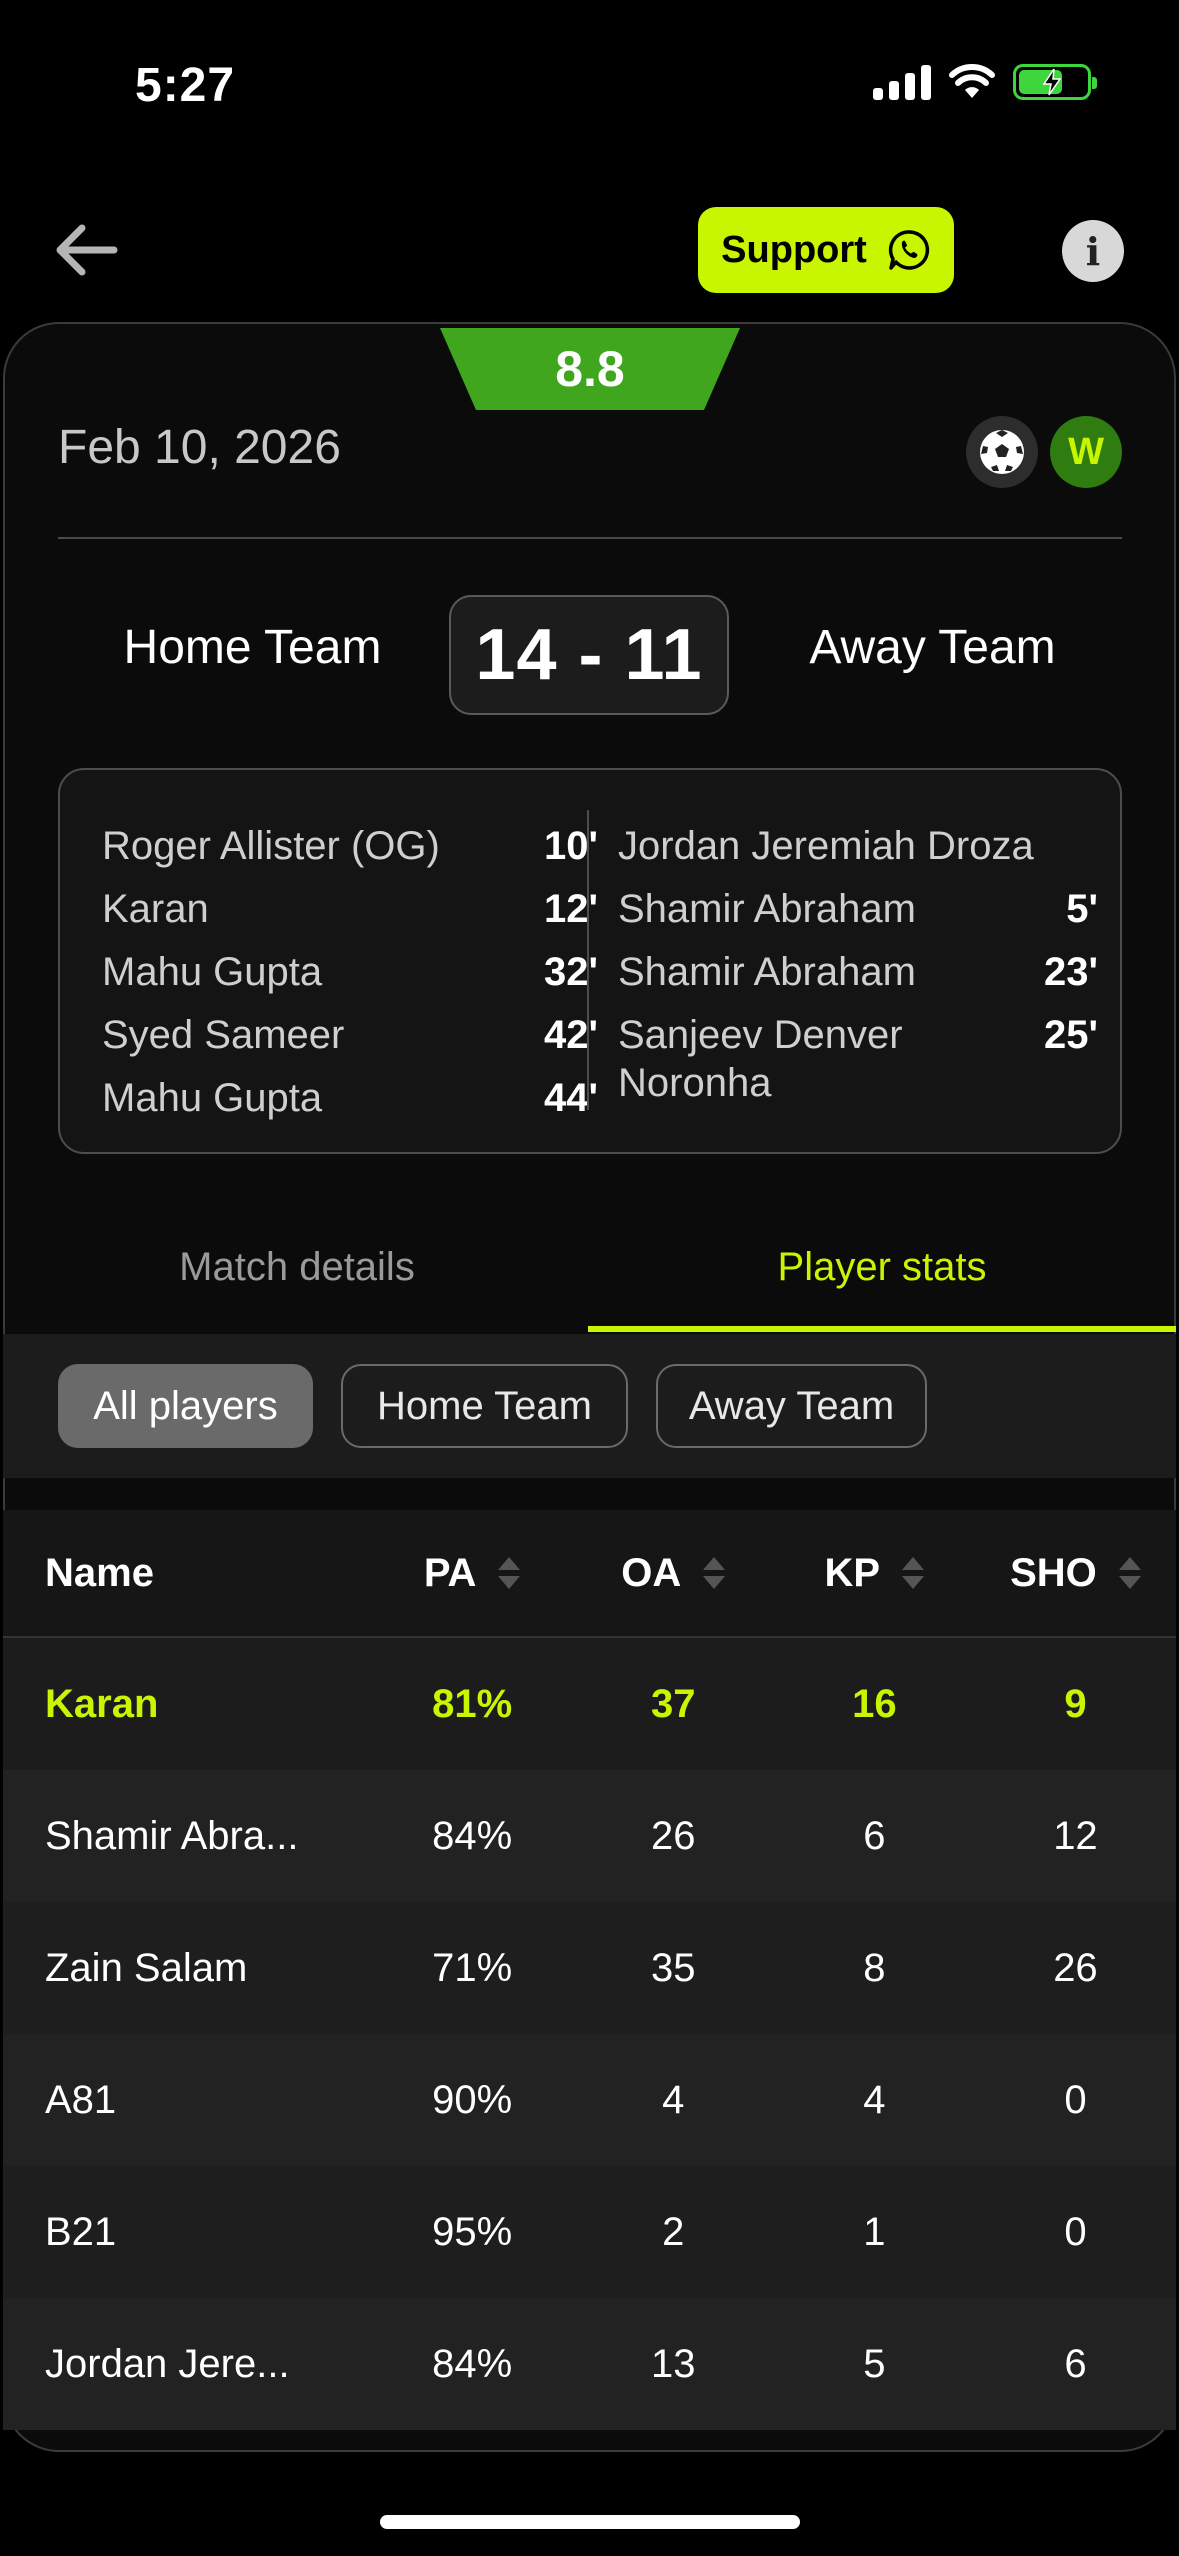 Image resolution: width=1179 pixels, height=2556 pixels. I want to click on stat-pa: 71%, so click(472, 1967).